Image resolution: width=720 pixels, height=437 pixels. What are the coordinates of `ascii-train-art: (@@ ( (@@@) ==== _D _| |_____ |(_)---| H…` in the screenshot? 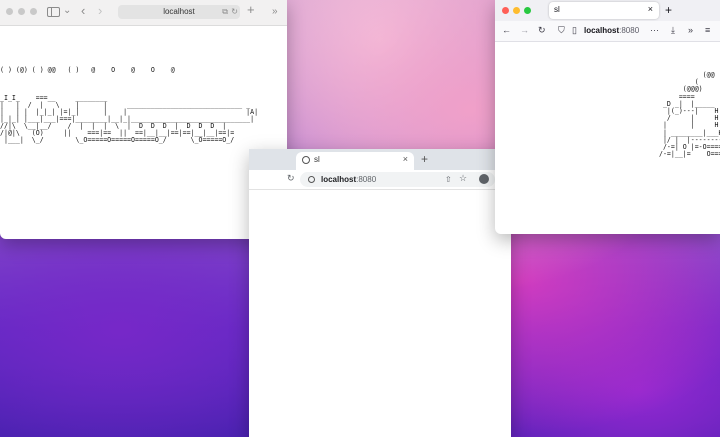 It's located at (689, 115).